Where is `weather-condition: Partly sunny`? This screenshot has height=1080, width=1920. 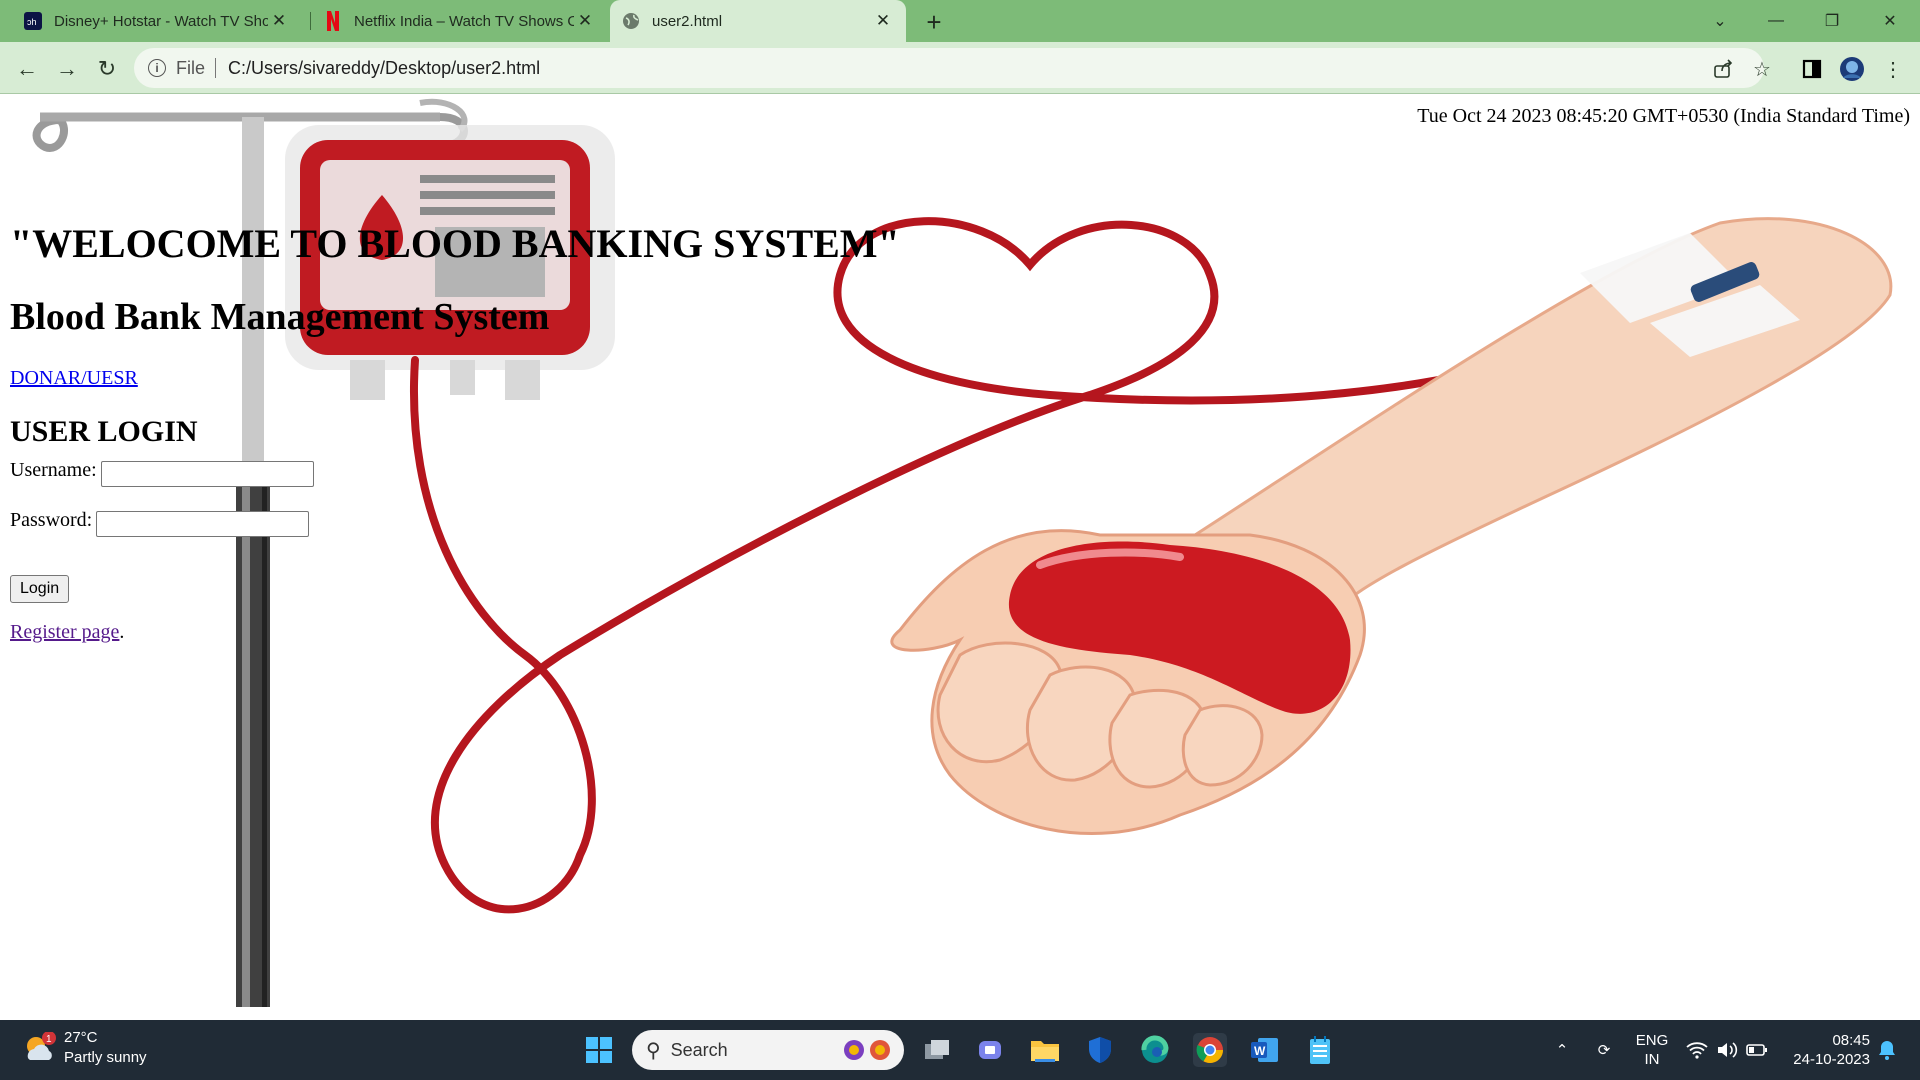 weather-condition: Partly sunny is located at coordinates (105, 1057).